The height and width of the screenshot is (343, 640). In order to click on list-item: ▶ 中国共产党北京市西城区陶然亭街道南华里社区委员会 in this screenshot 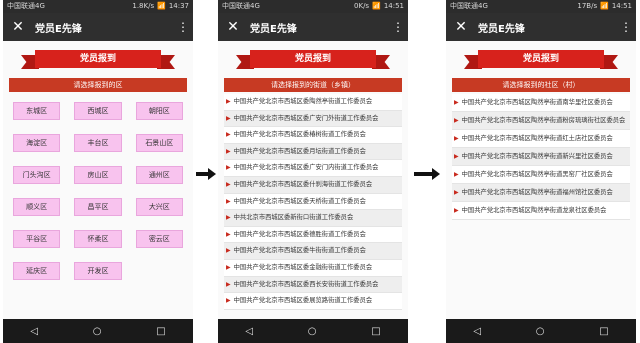, I will do `click(541, 103)`.